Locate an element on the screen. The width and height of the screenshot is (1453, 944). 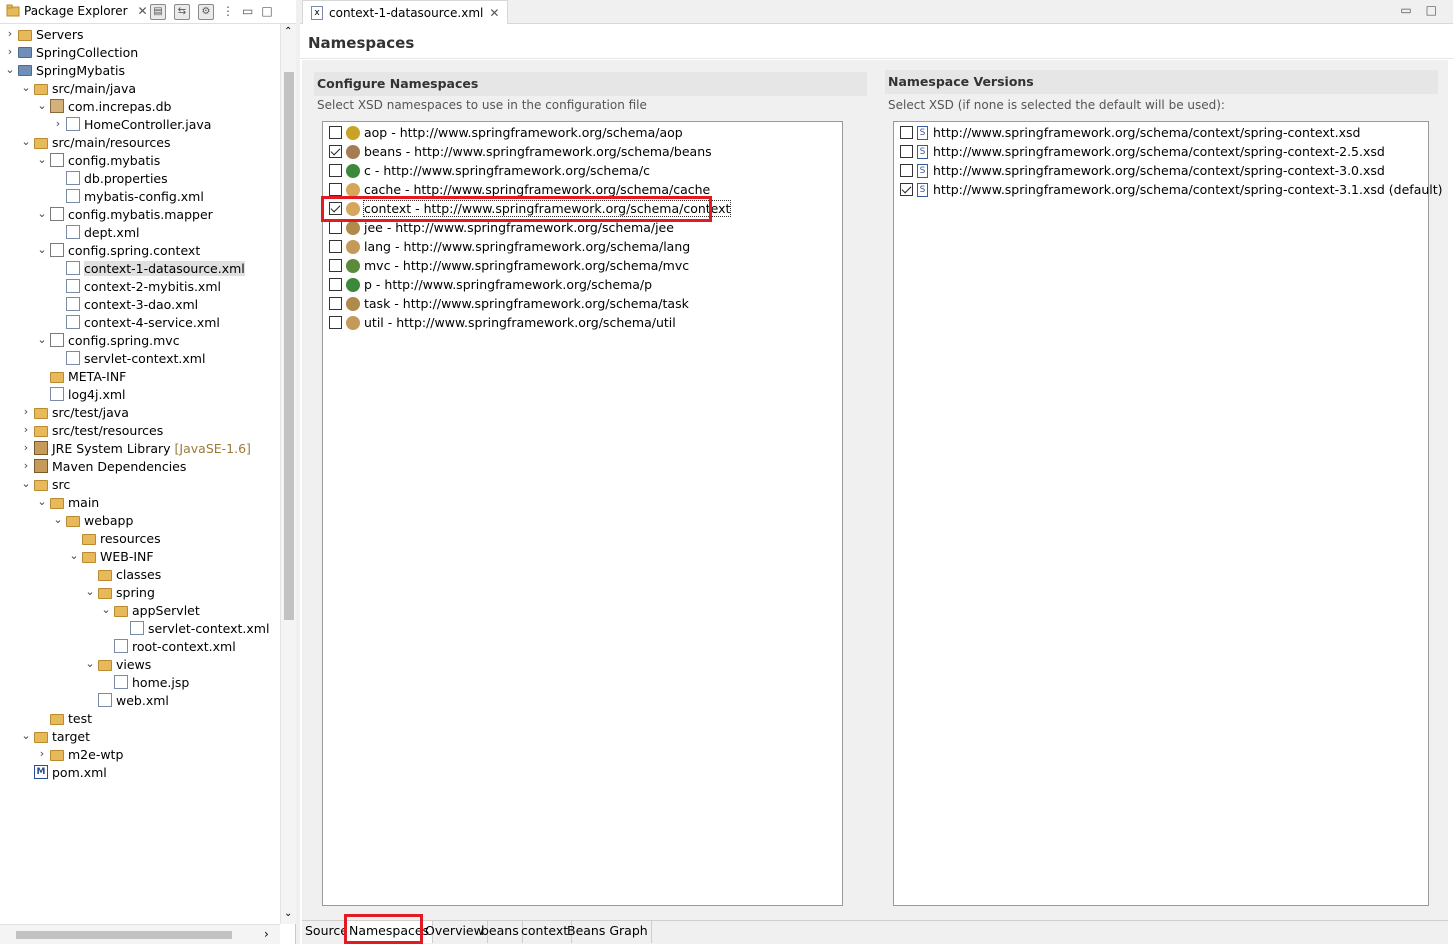
close-icon: ✕ is located at coordinates (143, 11).